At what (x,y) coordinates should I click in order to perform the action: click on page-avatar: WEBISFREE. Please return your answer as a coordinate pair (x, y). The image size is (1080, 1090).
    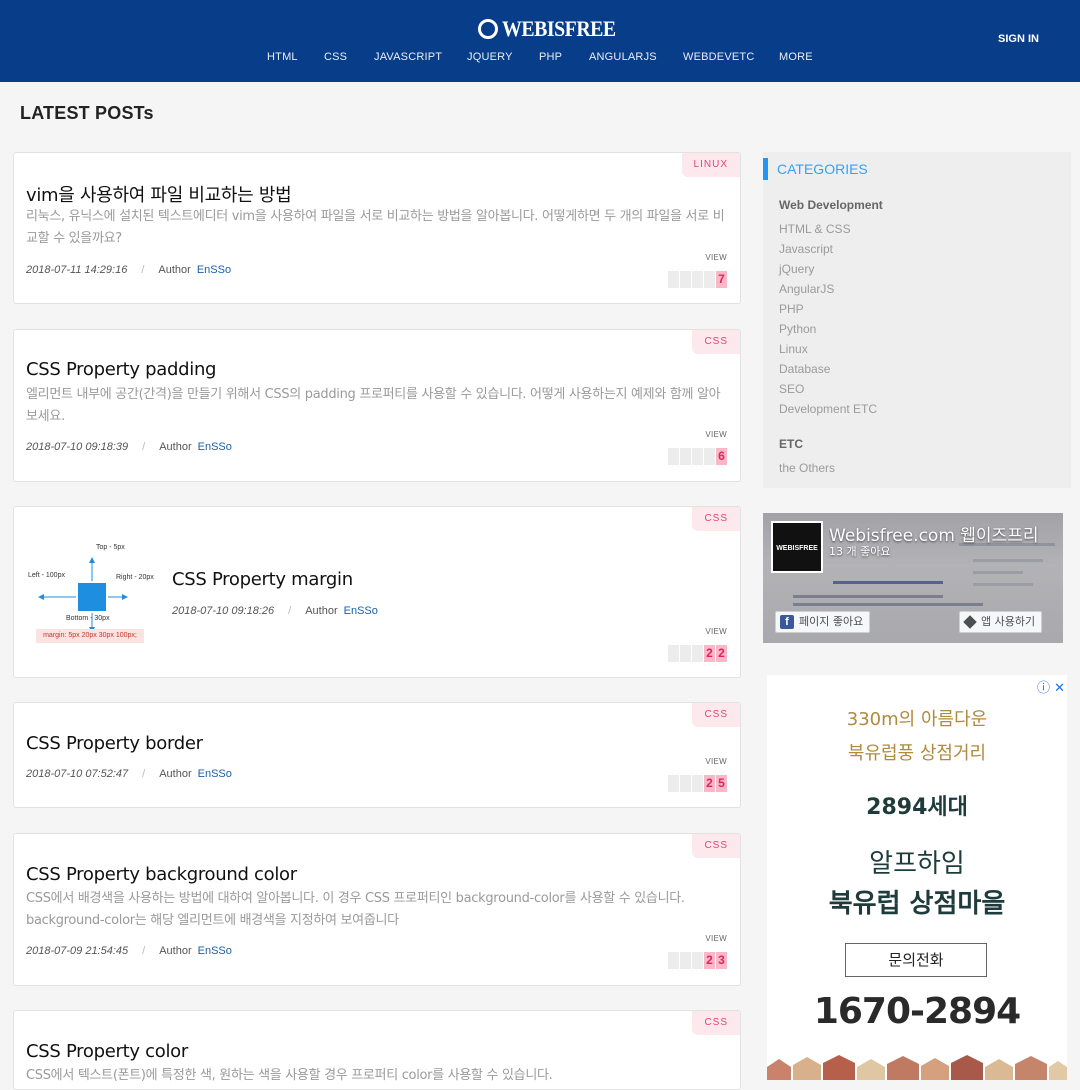
    Looking at the image, I should click on (797, 547).